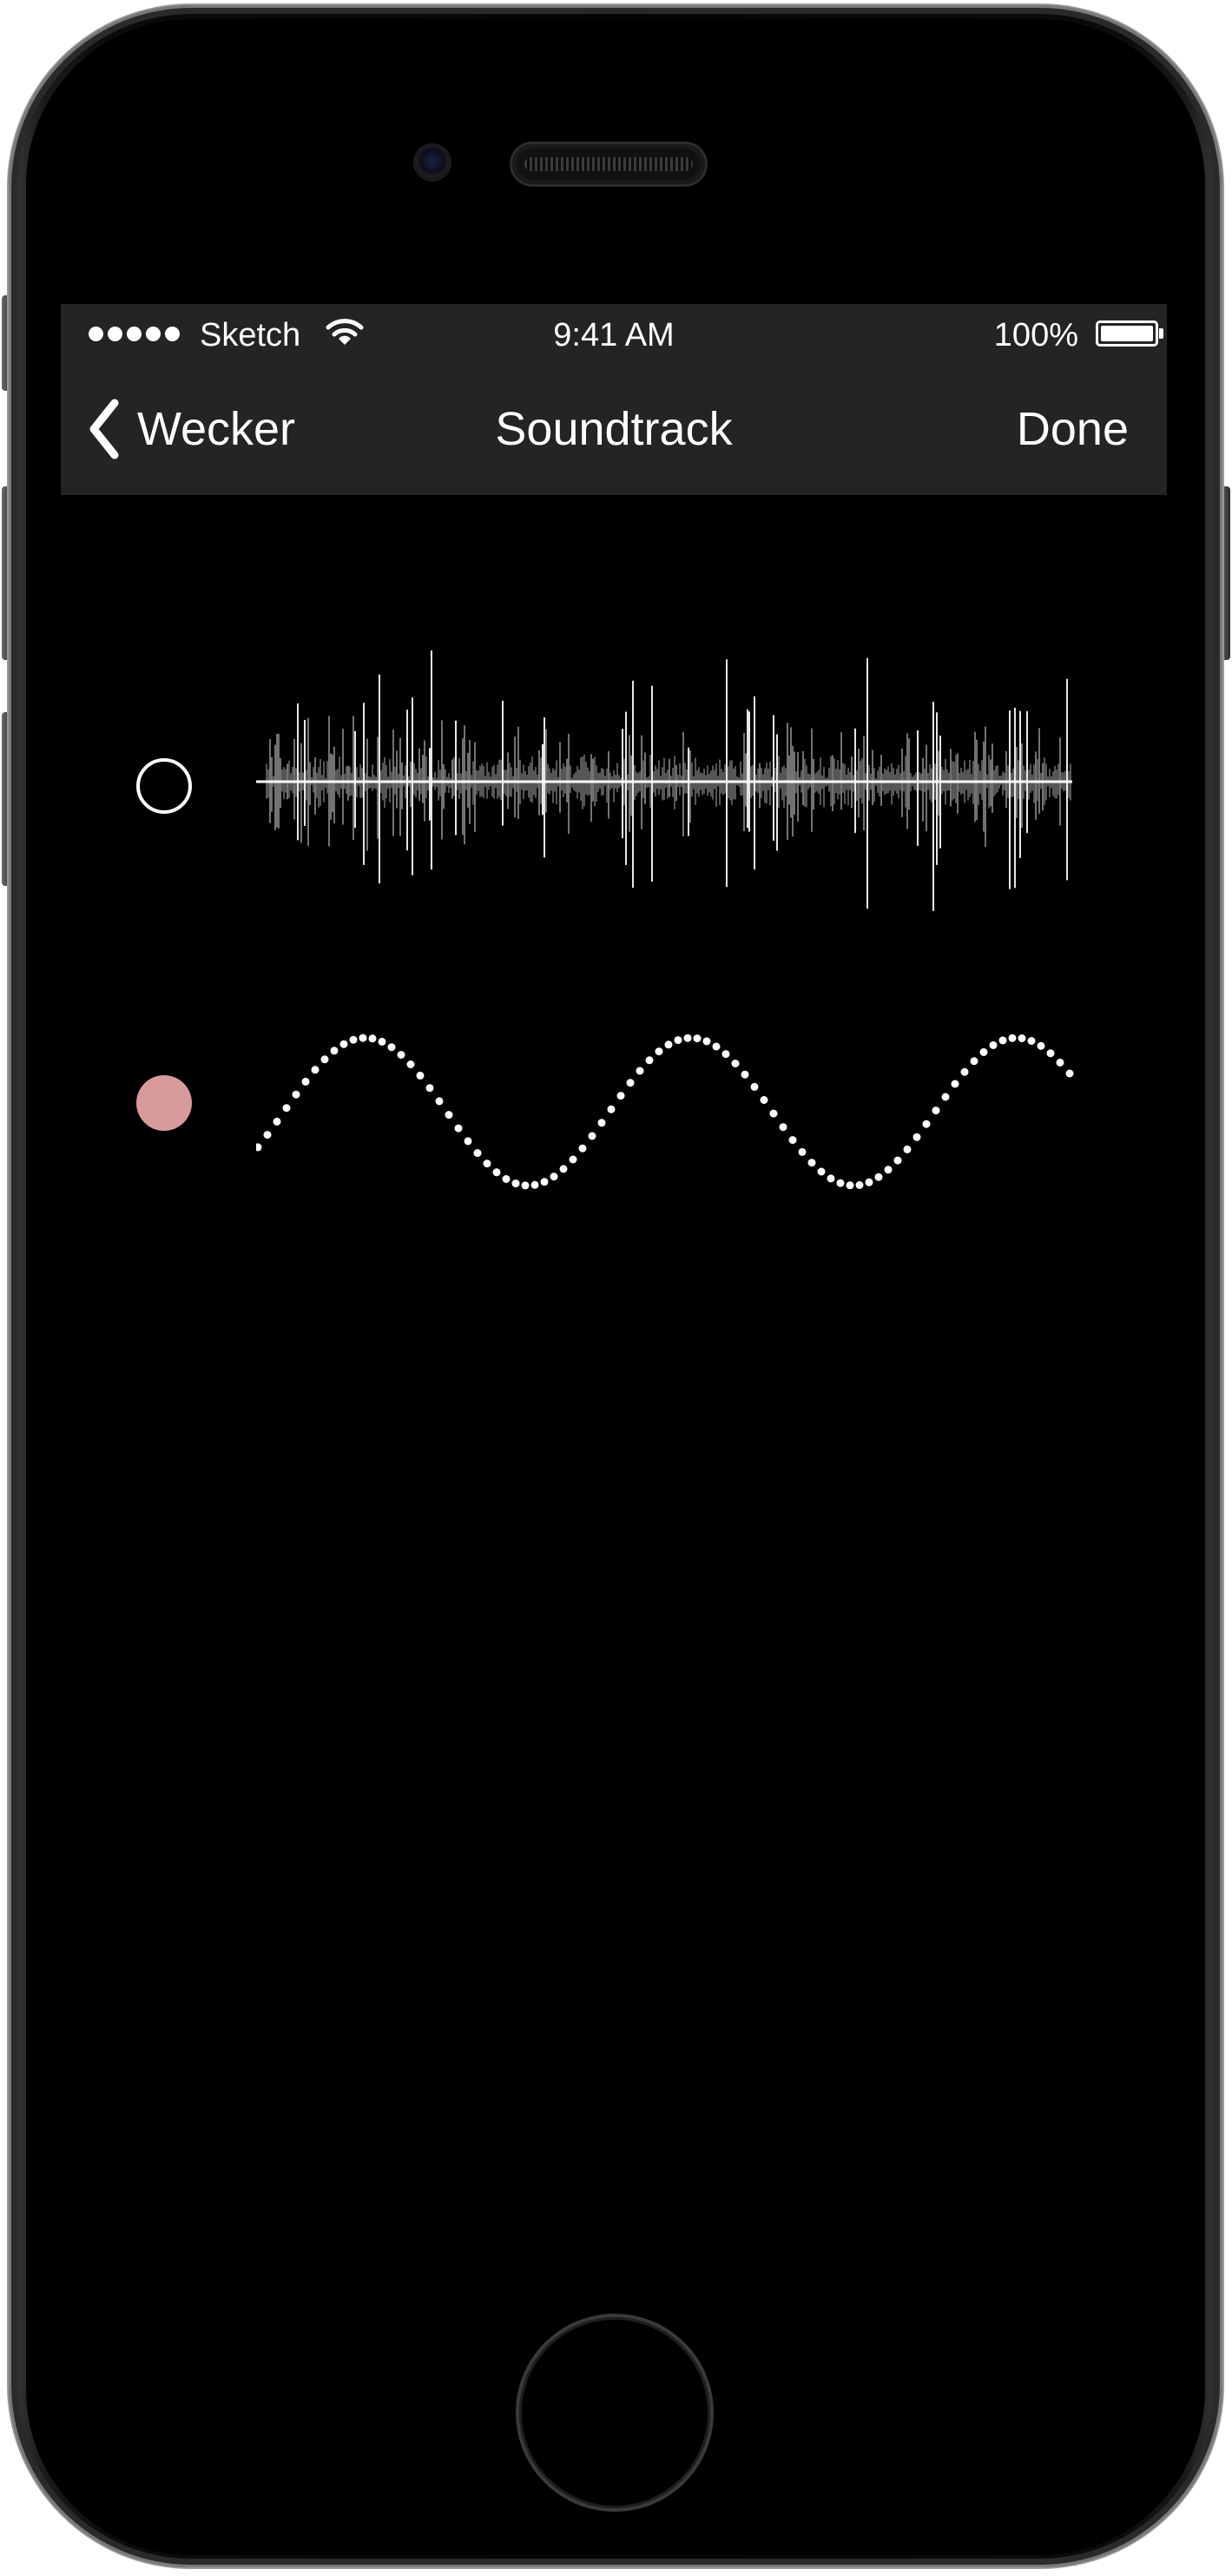 The height and width of the screenshot is (2576, 1232). I want to click on battery-percentage: 100%, so click(1035, 335).